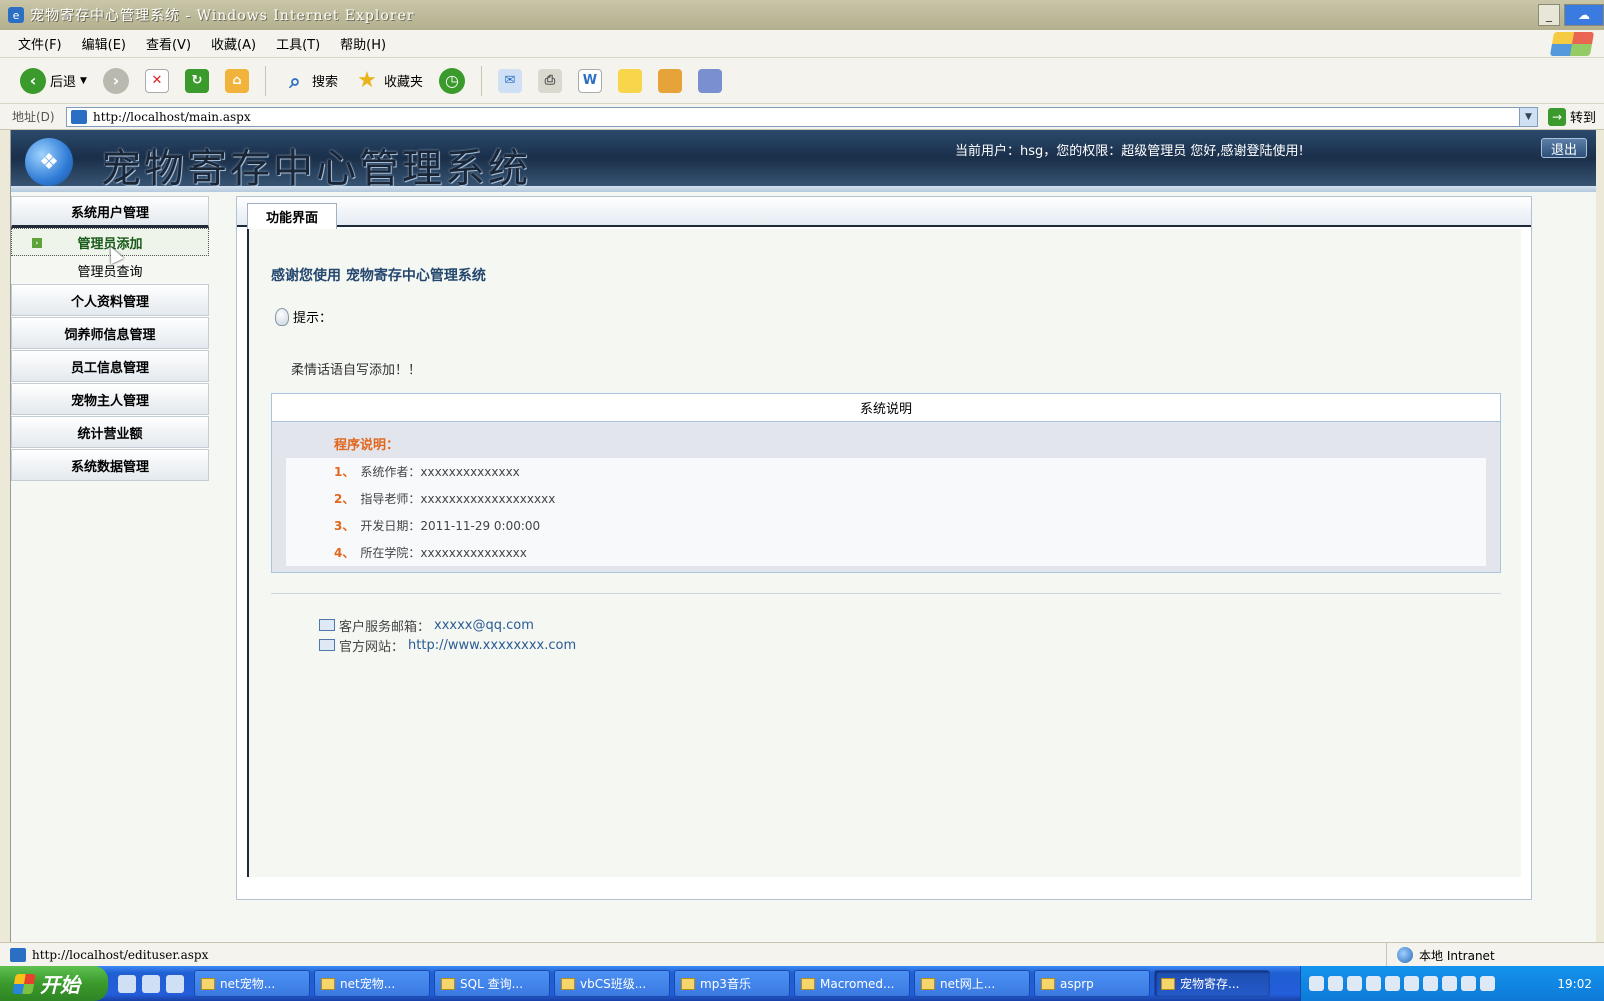 This screenshot has height=1001, width=1604. Describe the element at coordinates (710, 81) in the screenshot. I see `messenger-button` at that location.